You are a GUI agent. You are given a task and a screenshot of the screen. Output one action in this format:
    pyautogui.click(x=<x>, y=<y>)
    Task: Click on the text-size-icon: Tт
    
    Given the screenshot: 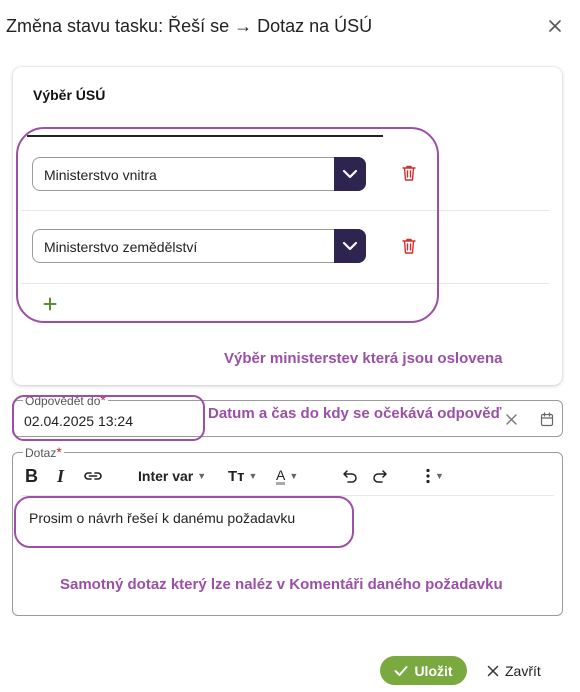 What is the action you would take?
    pyautogui.click(x=236, y=476)
    